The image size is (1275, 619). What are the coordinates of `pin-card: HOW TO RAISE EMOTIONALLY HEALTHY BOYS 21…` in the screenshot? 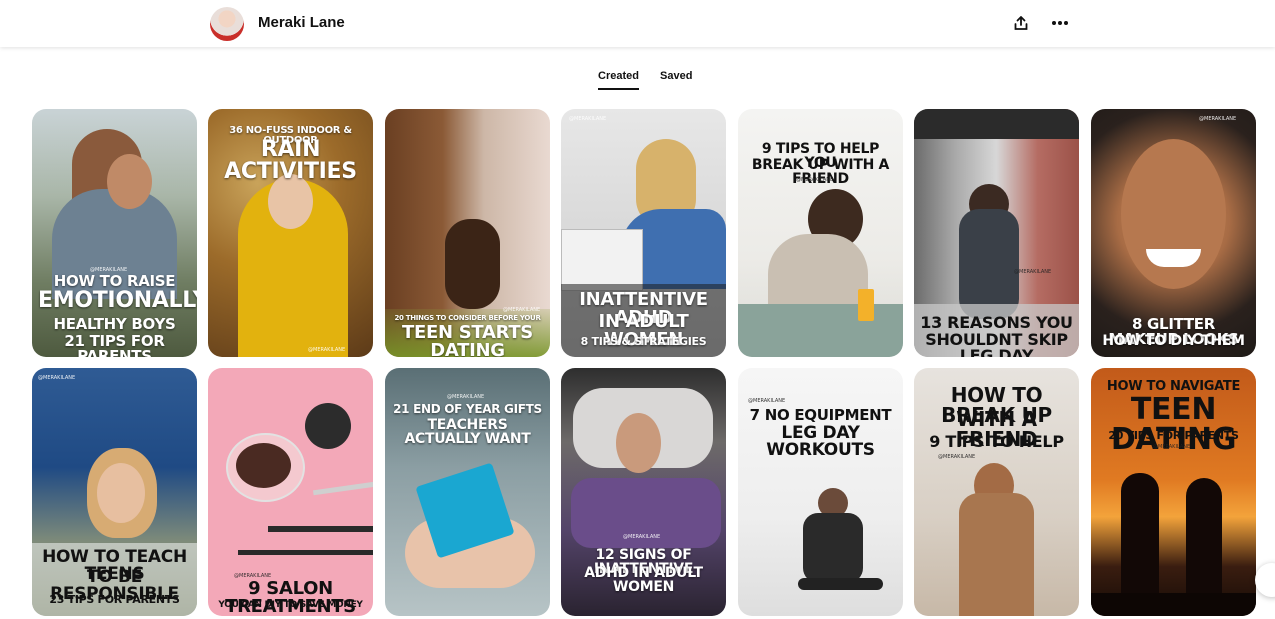 It's located at (114, 233).